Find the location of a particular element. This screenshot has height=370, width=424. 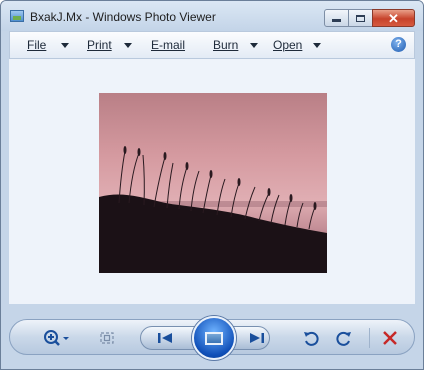

menu-print: Print is located at coordinates (99, 45).